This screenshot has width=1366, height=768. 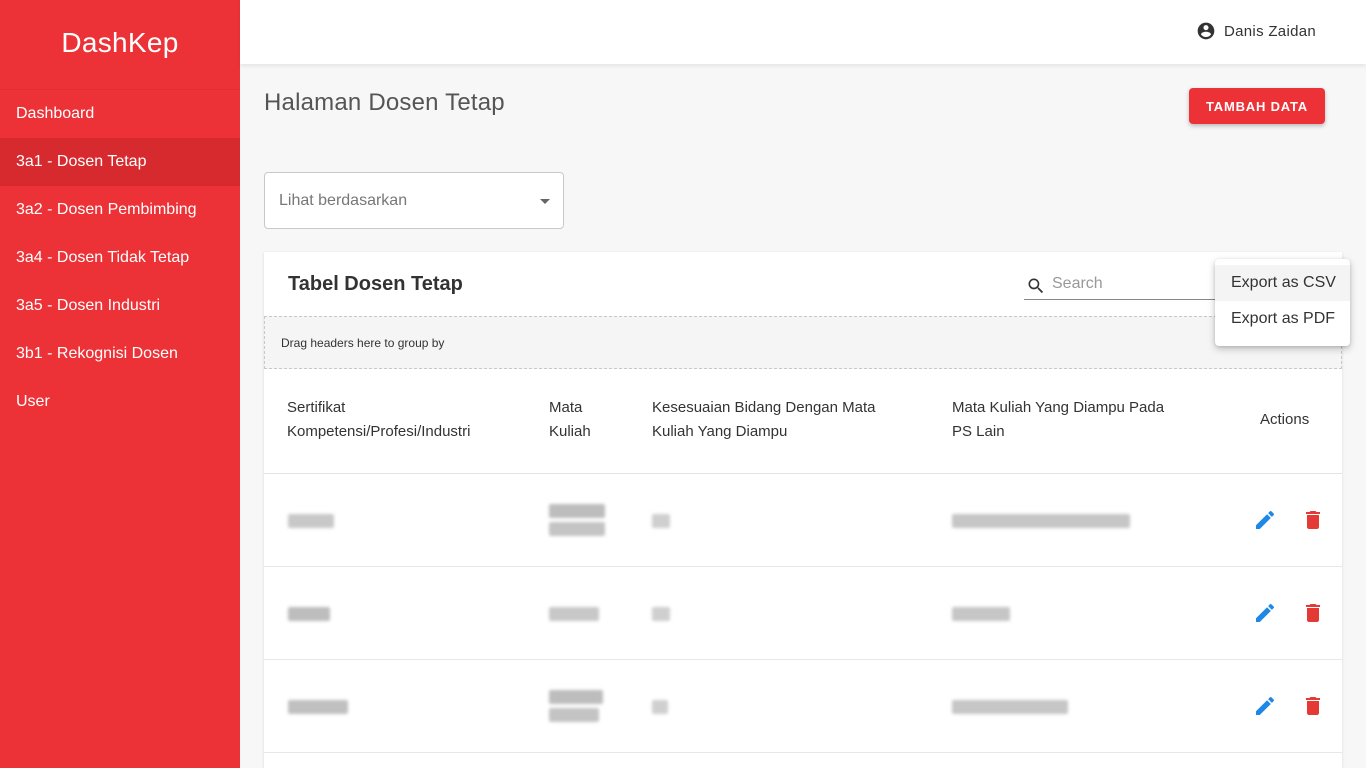 I want to click on filter-select-placeholder: Lihat berdasarkan, so click(x=343, y=200).